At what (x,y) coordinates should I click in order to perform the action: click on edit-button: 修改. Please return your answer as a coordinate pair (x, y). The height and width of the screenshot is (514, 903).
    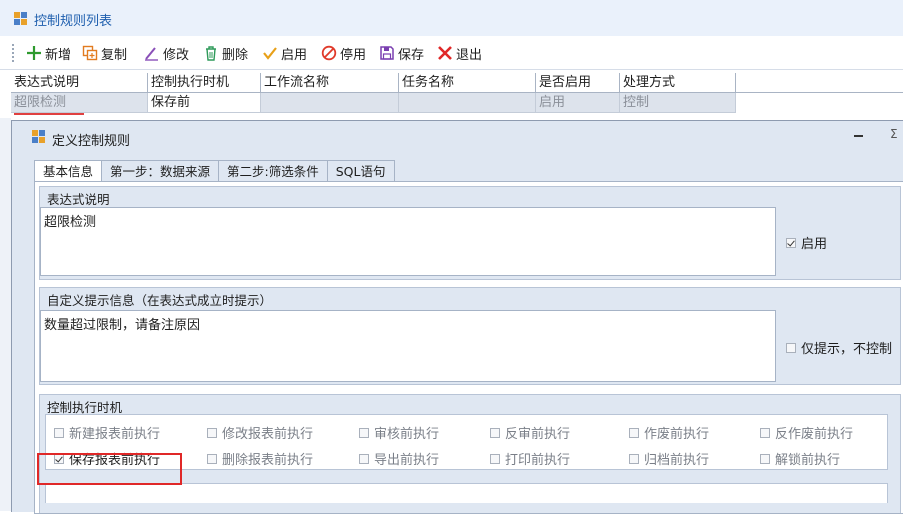
    Looking at the image, I should click on (167, 53).